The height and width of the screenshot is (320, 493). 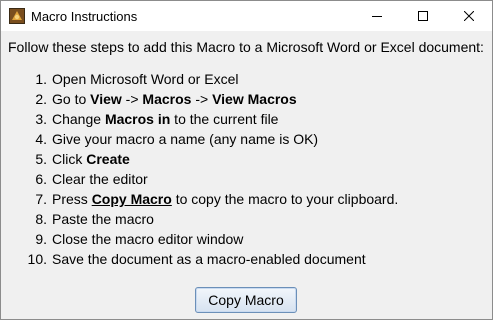 I want to click on step-item: 3. Change Macros in to the current file, so click(x=199, y=119).